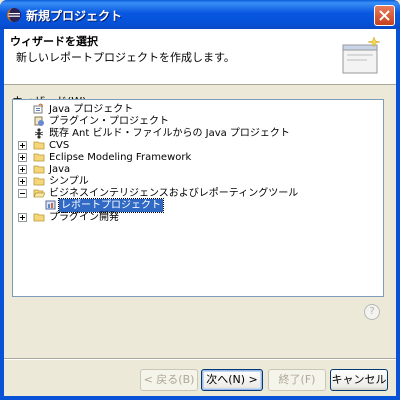 Image resolution: width=400 pixels, height=400 pixels. Describe the element at coordinates (39, 109) in the screenshot. I see `java-project-icon` at that location.